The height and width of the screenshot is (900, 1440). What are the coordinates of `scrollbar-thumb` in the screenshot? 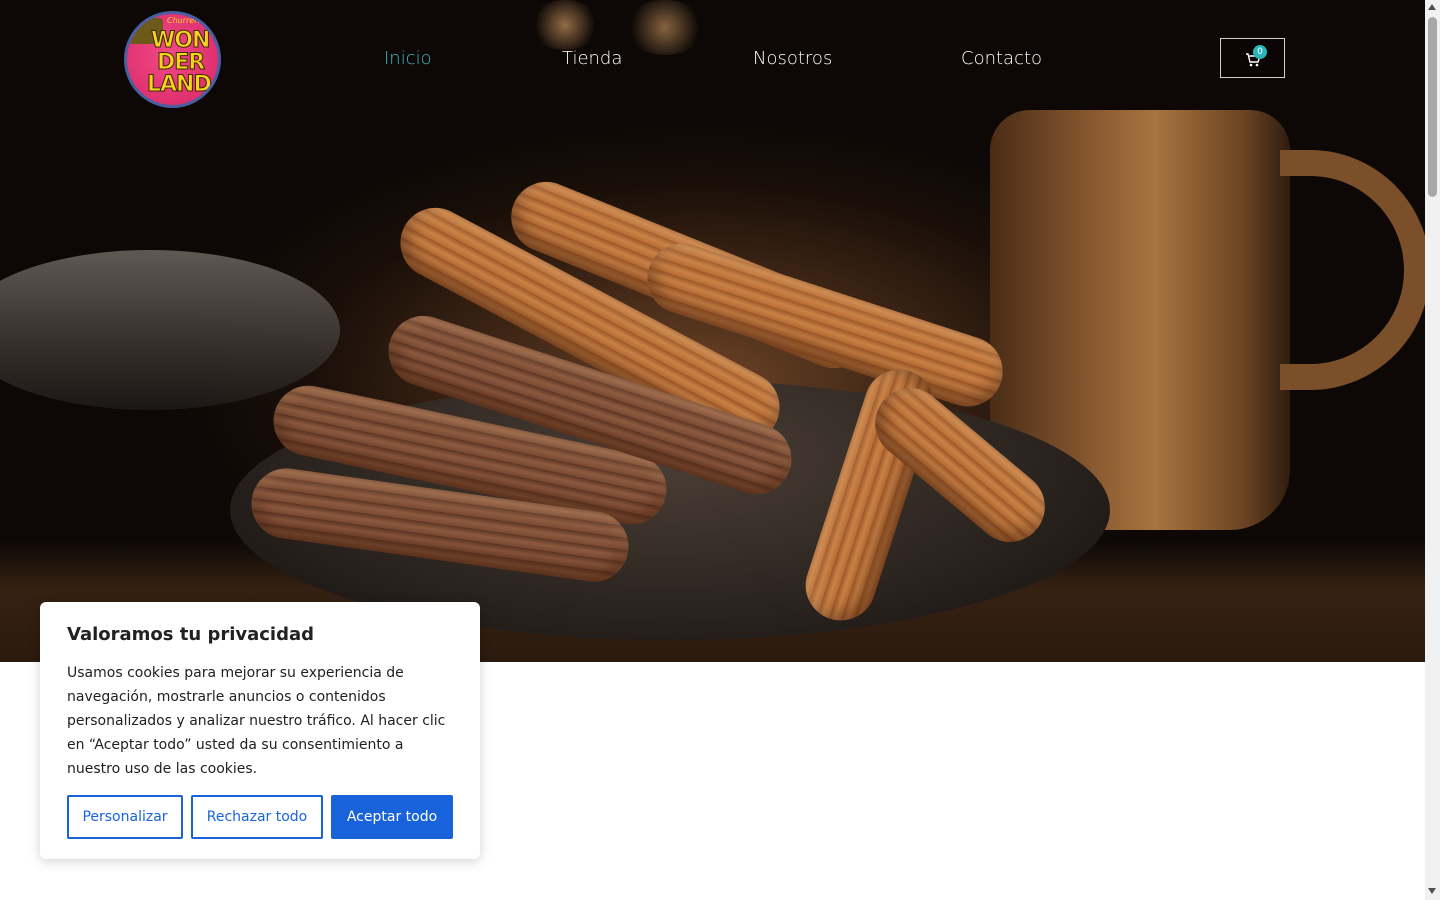 It's located at (1432, 107).